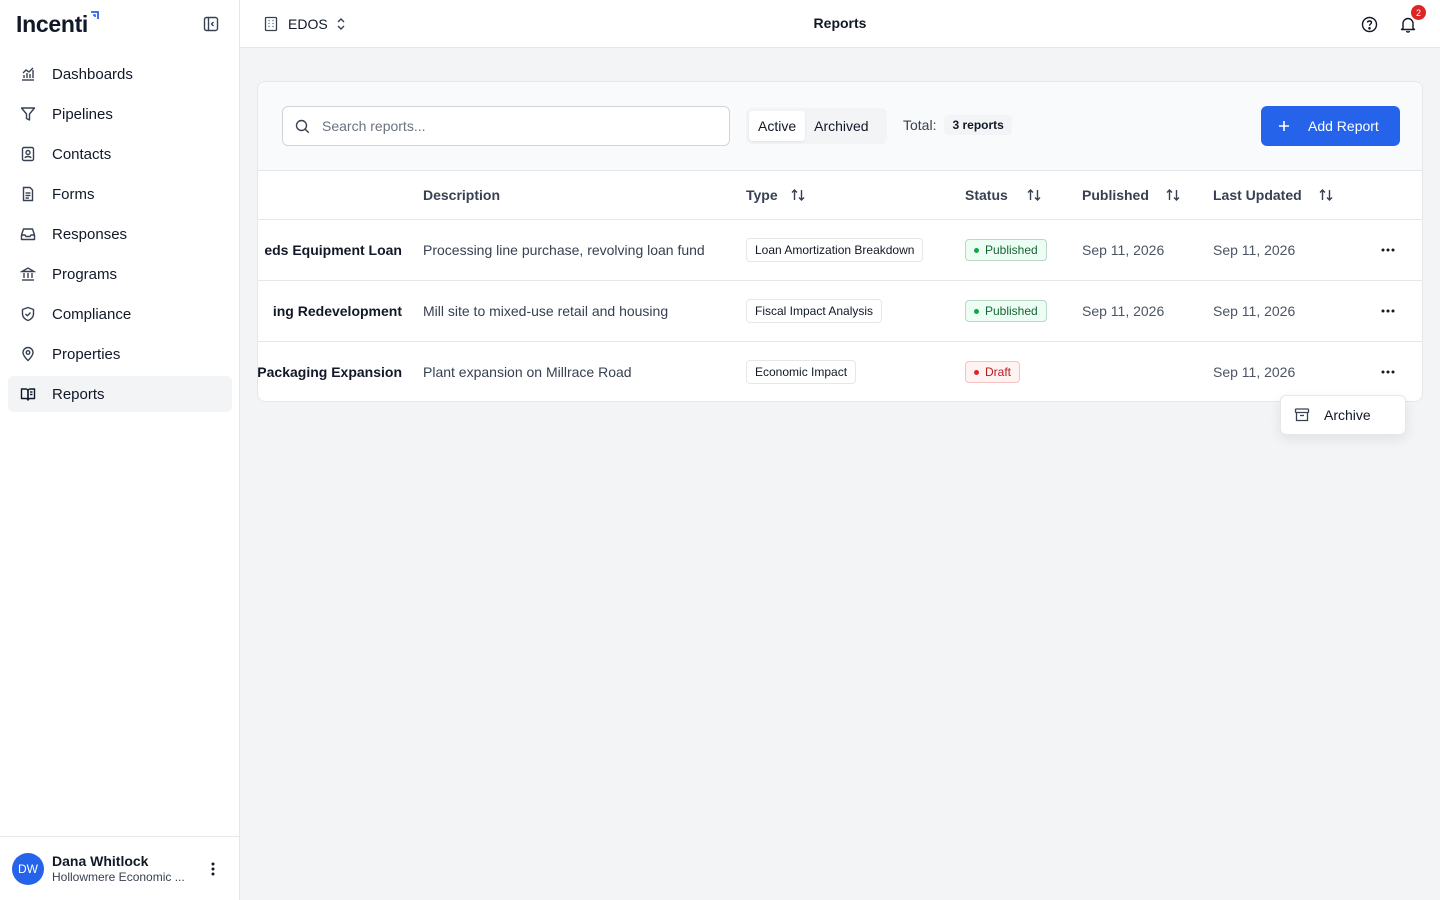 The width and height of the screenshot is (1440, 900). I want to click on report-name: Packaging Expansion, so click(330, 371).